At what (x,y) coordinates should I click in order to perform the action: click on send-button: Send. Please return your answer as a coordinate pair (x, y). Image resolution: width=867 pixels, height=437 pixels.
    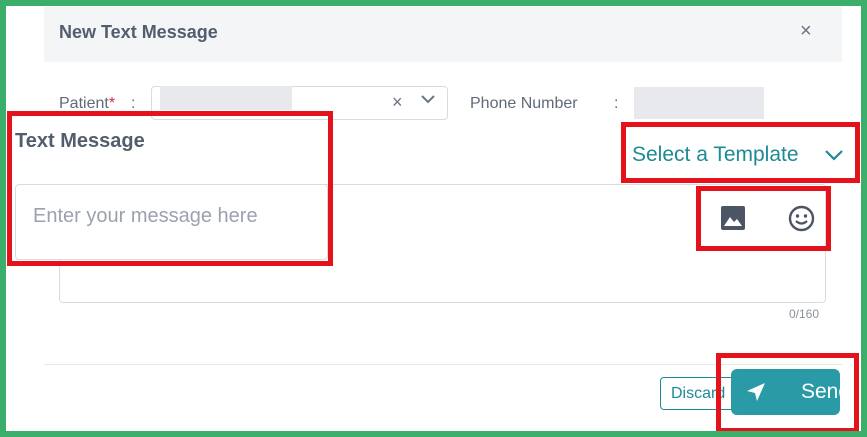
    Looking at the image, I should click on (790, 392).